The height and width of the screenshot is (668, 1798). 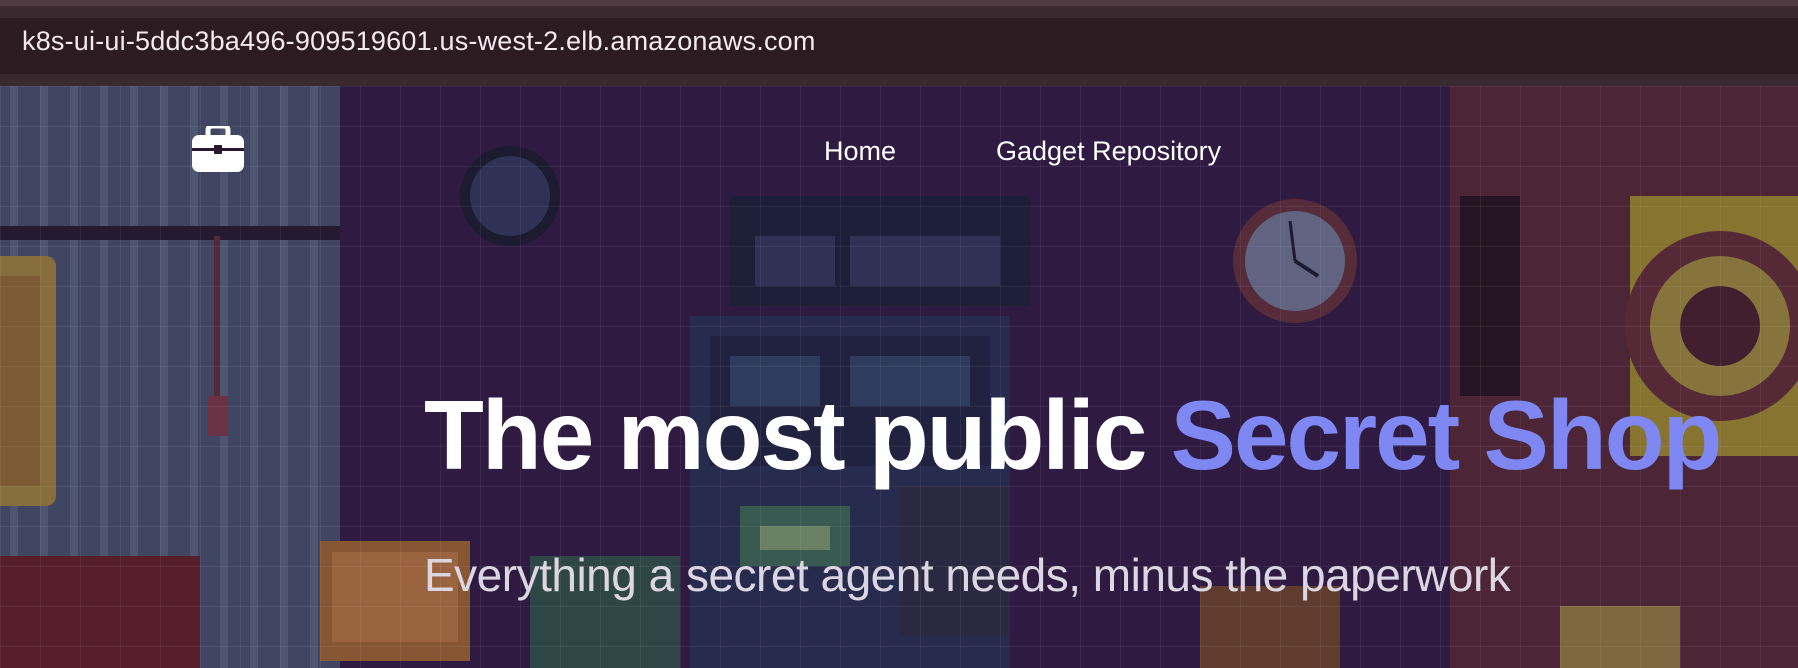 What do you see at coordinates (1446, 435) in the screenshot?
I see `headline-accent-text: Secret Shop` at bounding box center [1446, 435].